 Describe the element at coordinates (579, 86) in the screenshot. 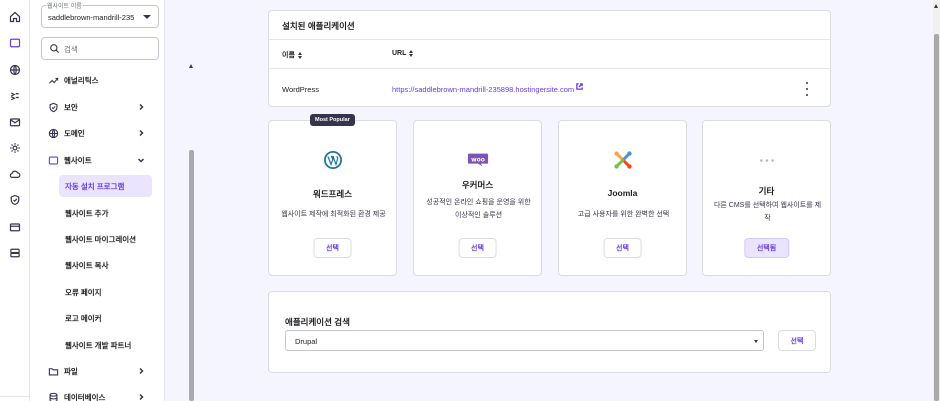

I see `external-link-icon` at that location.